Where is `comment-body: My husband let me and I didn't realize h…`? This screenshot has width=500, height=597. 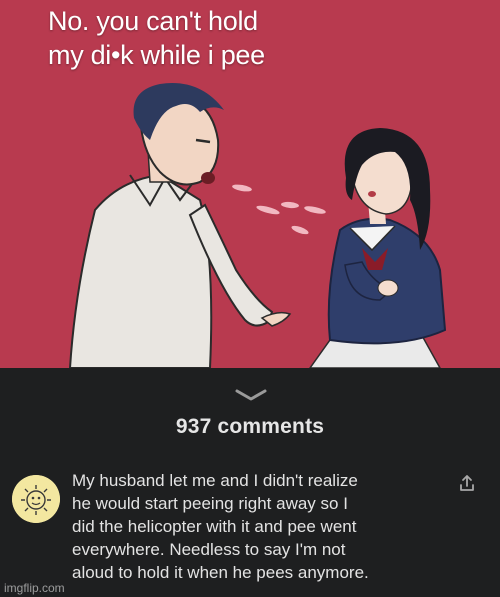 comment-body: My husband let me and I didn't realize h… is located at coordinates (262, 526).